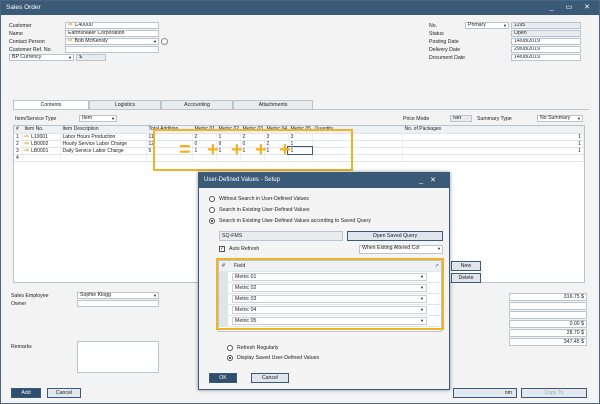 This screenshot has height=404, width=600. What do you see at coordinates (103, 137) in the screenshot?
I see `cell: Labor Hours Production` at bounding box center [103, 137].